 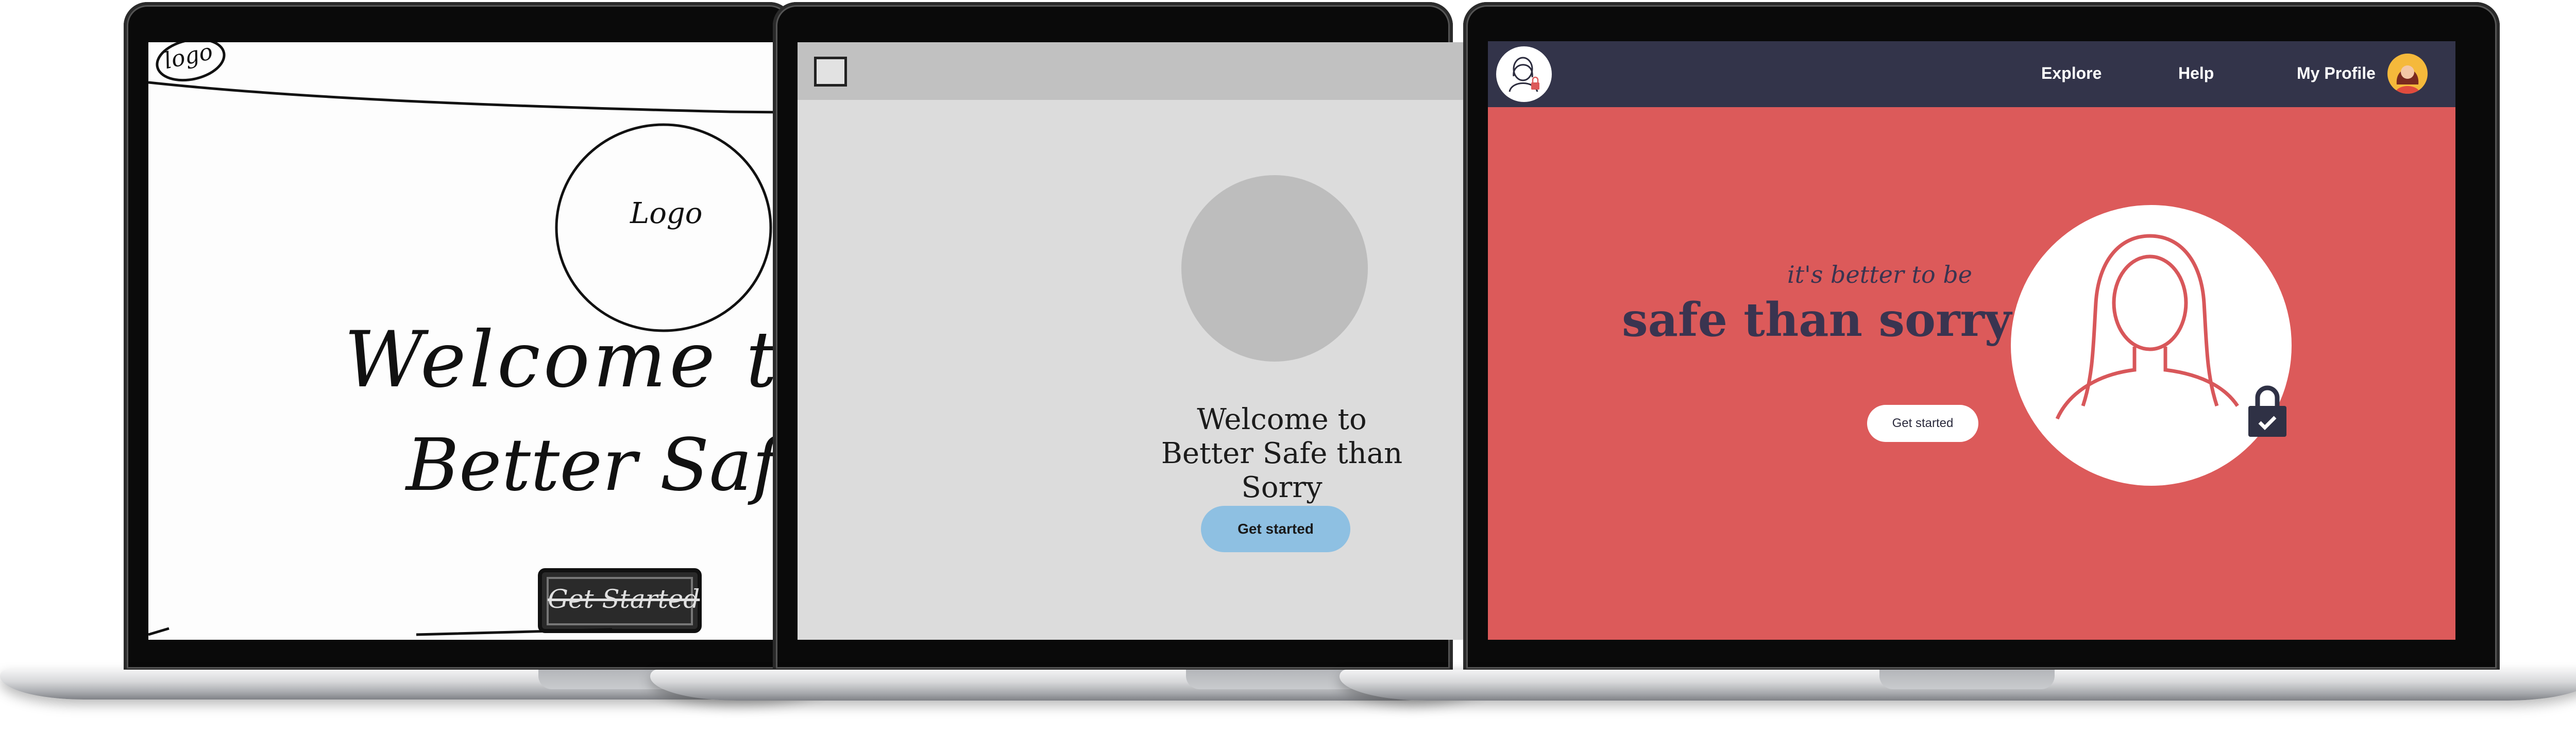 I want to click on padlock-check-icon, so click(x=2267, y=410).